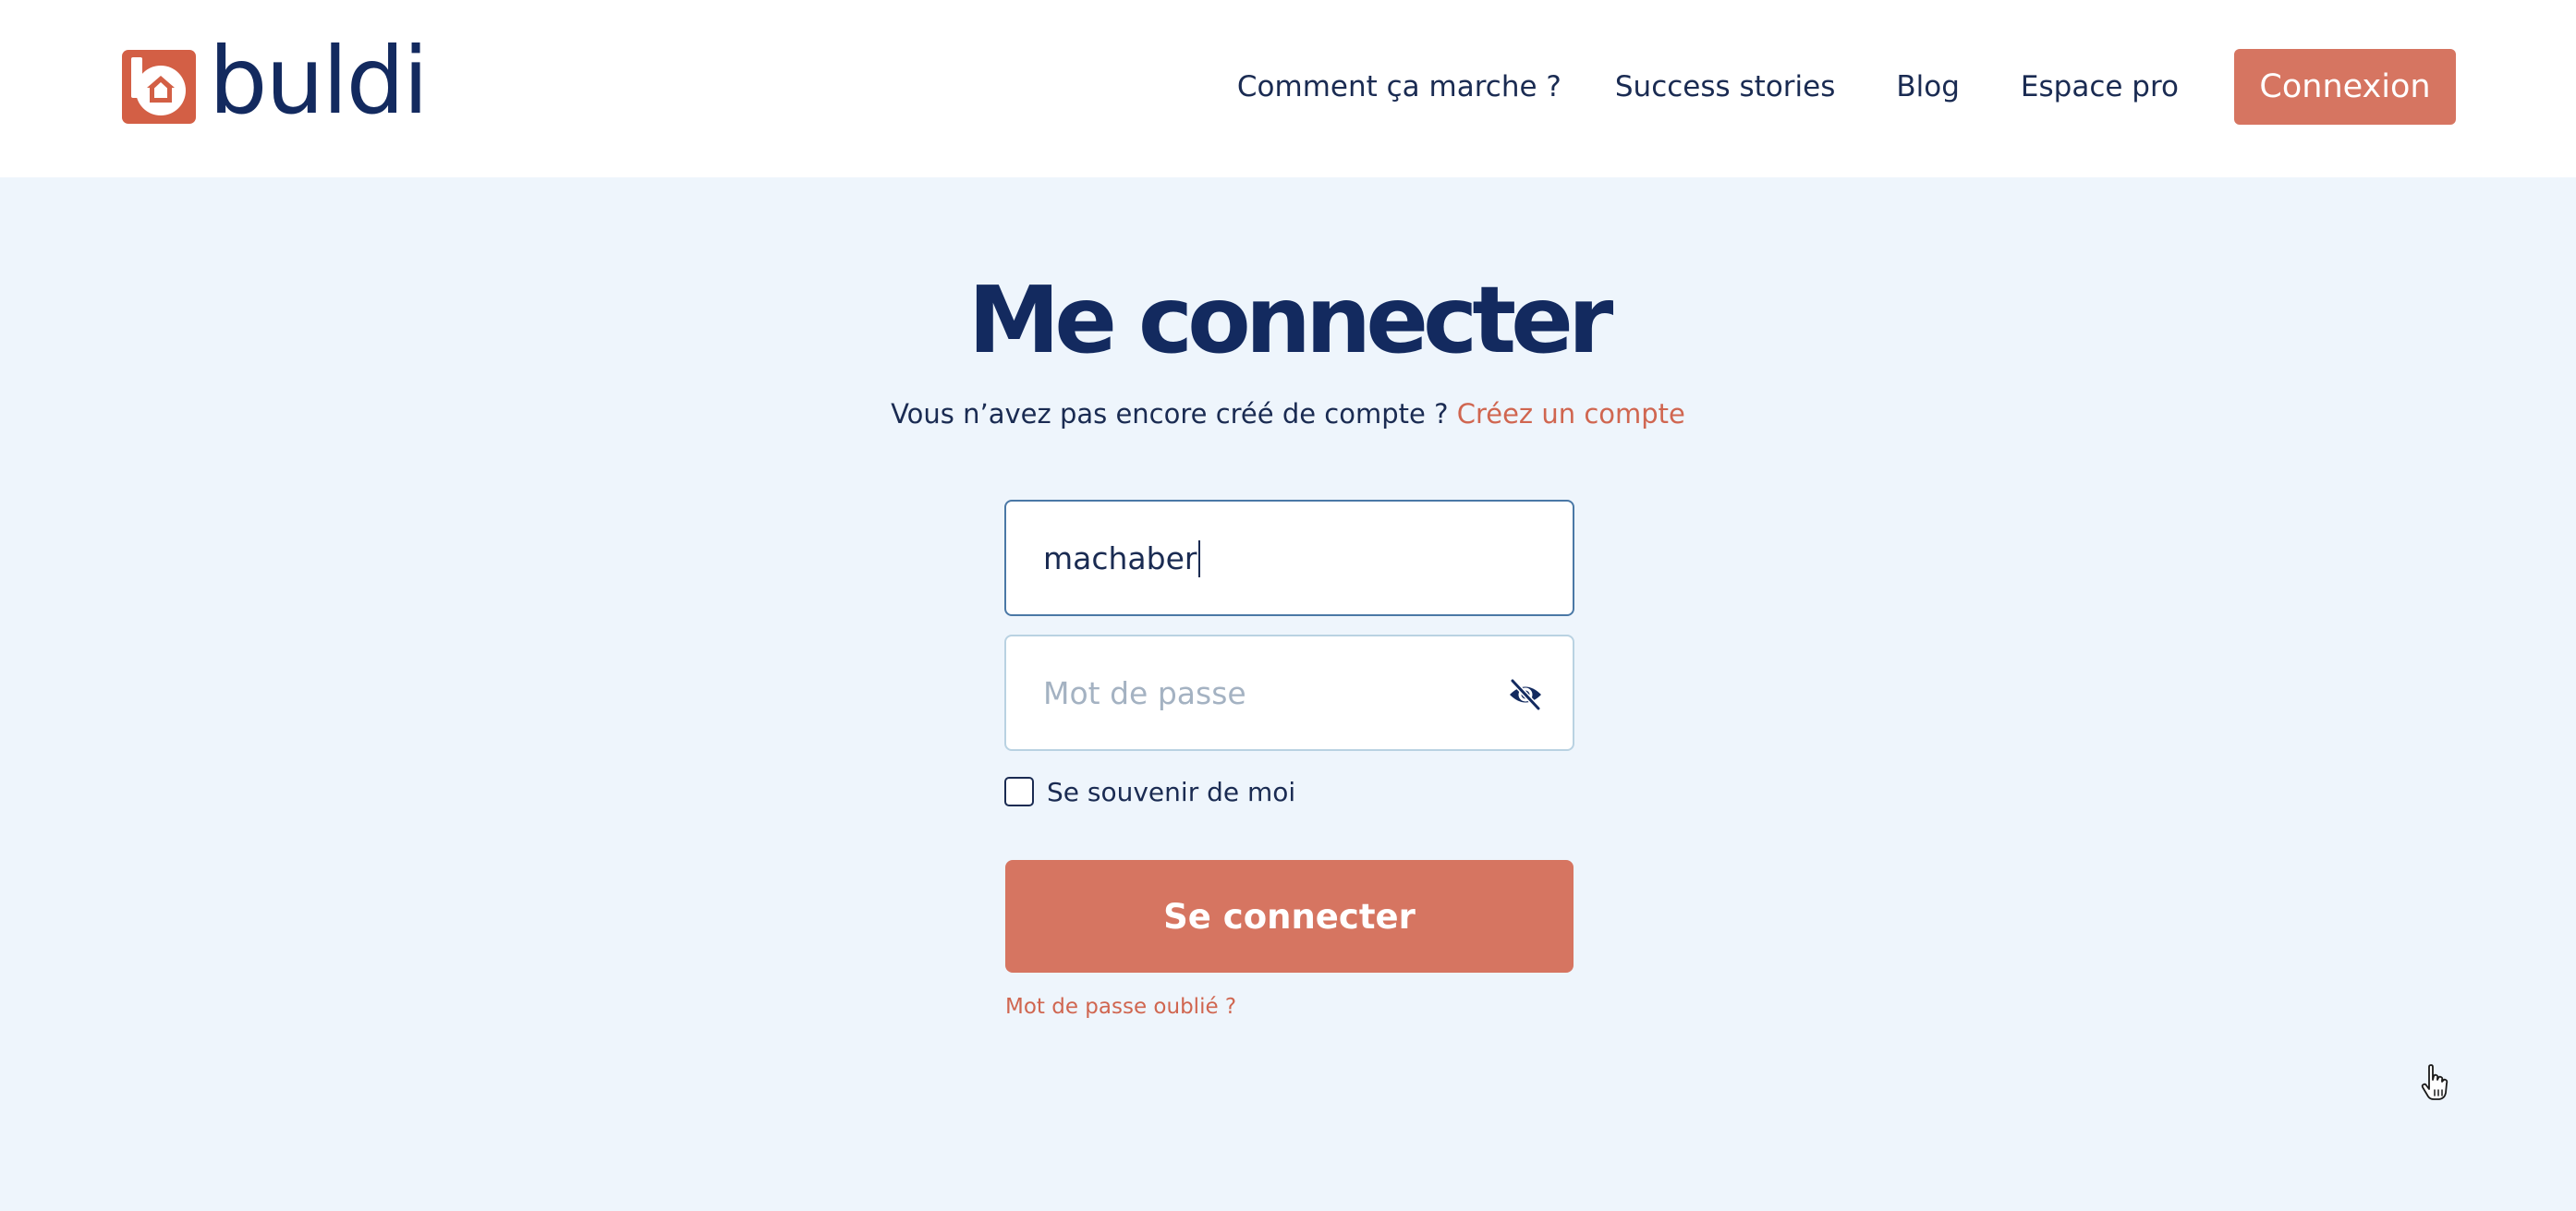 This screenshot has width=2576, height=1211. Describe the element at coordinates (1399, 86) in the screenshot. I see `nav-link-how-it-works: Comment ça marche ?` at that location.